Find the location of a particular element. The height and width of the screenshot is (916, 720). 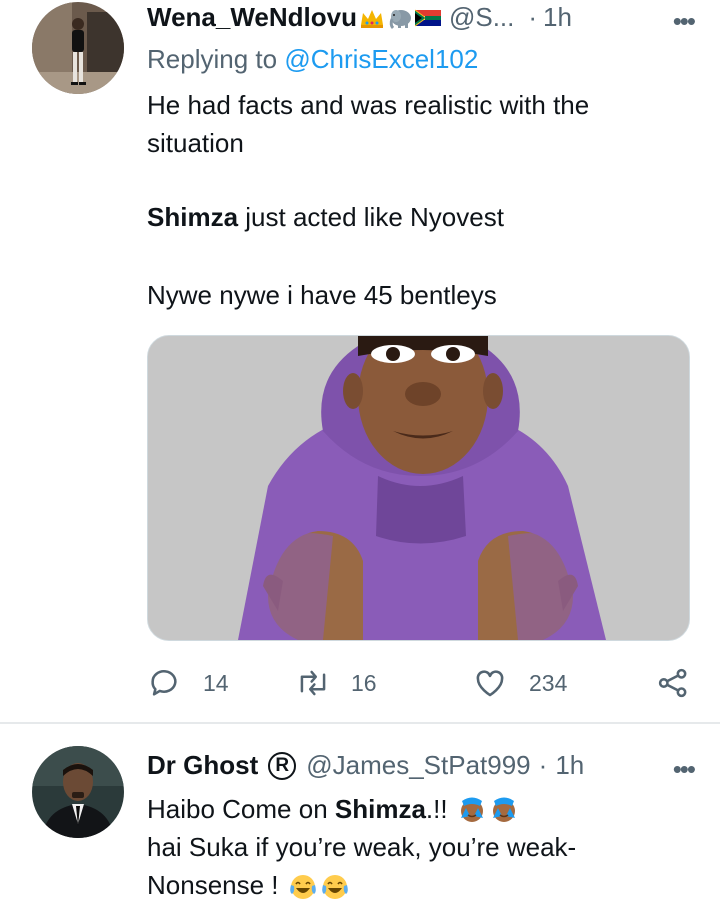

text-nonsense: Nonsense ! is located at coordinates (213, 885).